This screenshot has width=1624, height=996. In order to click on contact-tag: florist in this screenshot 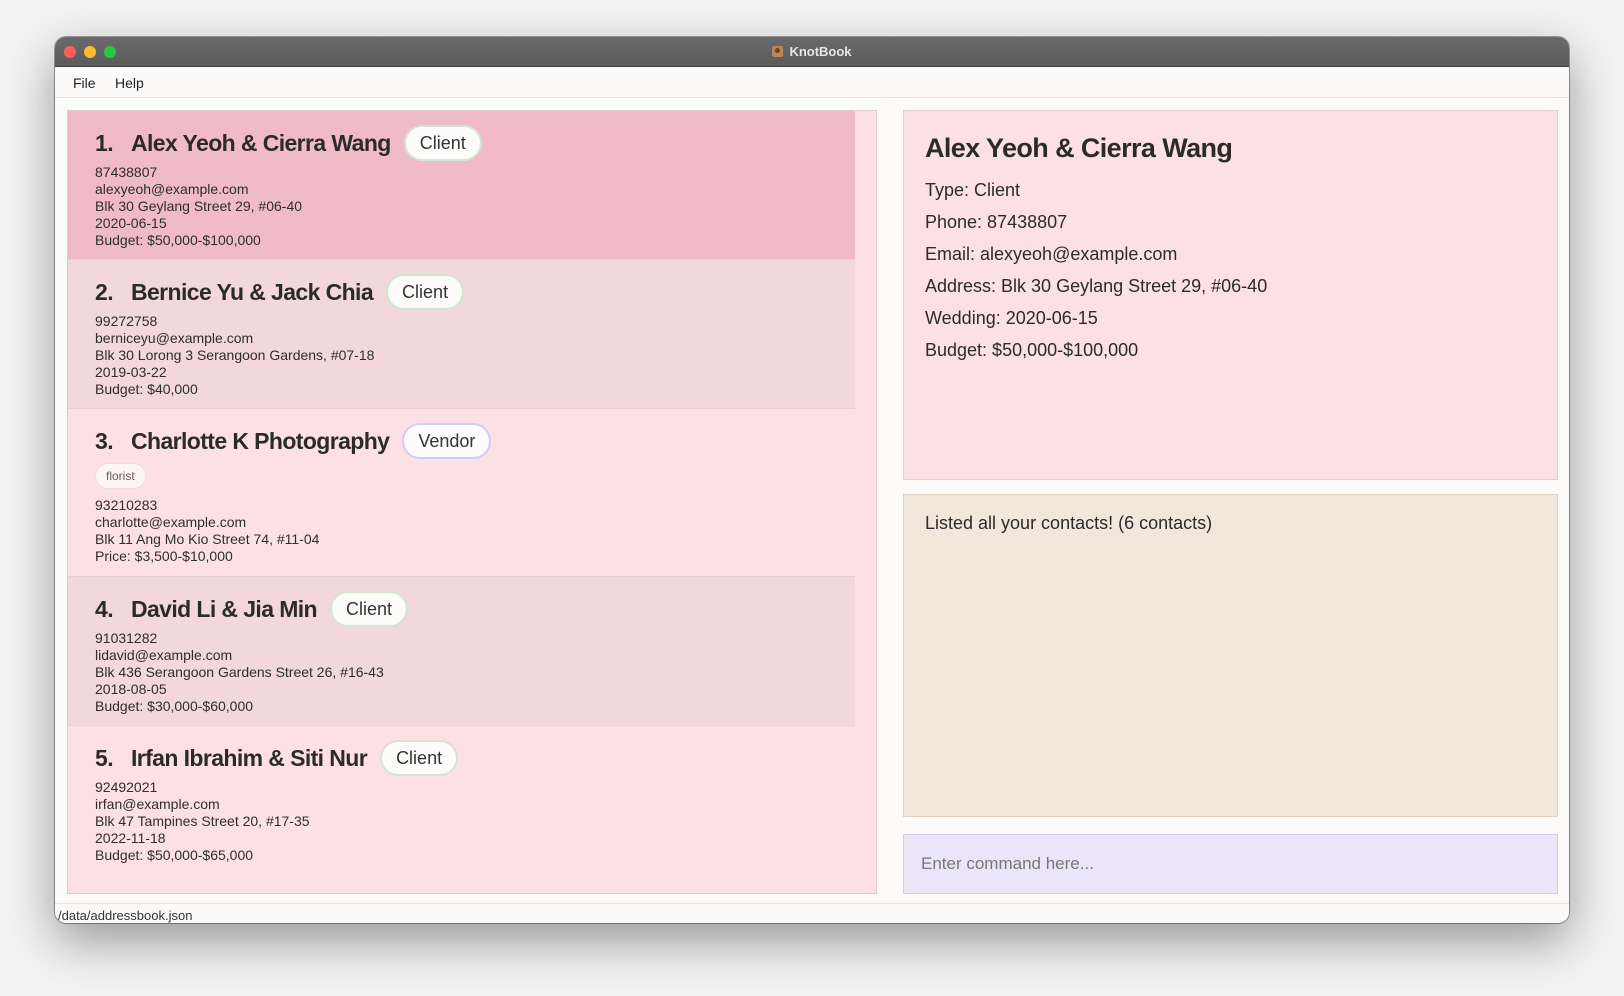, I will do `click(120, 476)`.